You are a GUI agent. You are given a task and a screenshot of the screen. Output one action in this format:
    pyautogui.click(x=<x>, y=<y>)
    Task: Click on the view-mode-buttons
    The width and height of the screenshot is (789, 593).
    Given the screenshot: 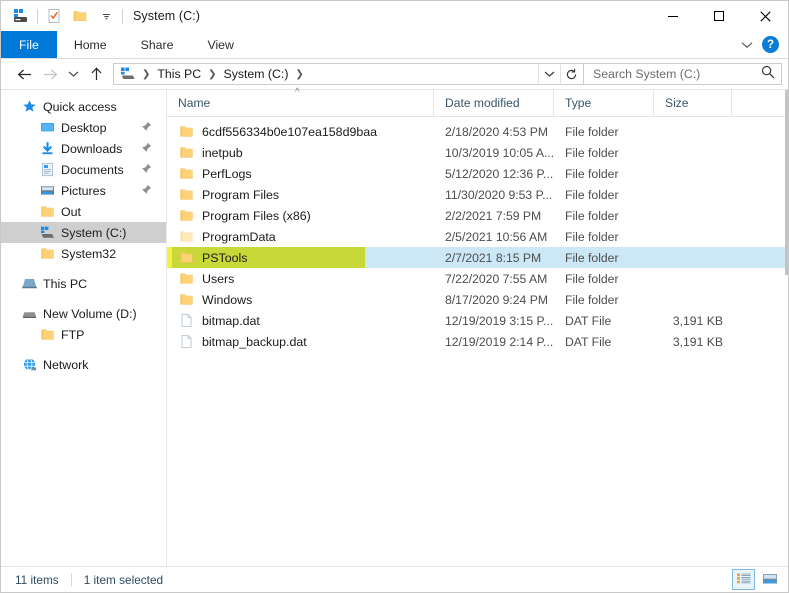 What is the action you would take?
    pyautogui.click(x=756, y=579)
    